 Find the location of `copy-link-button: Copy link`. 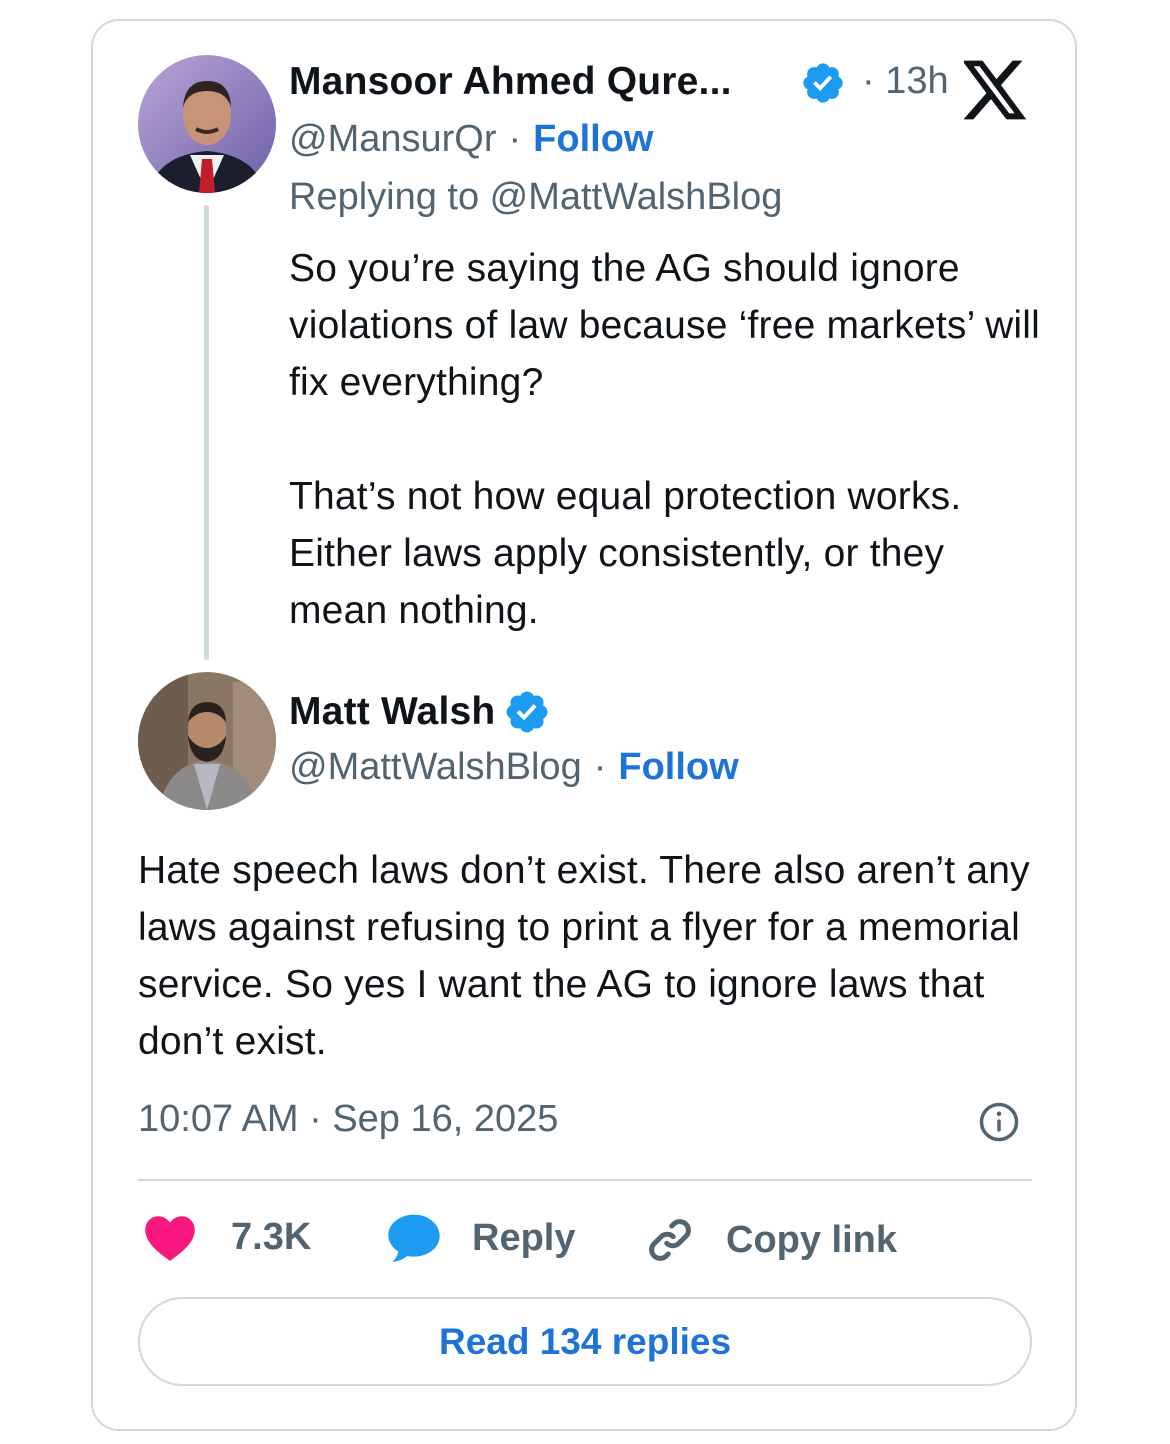

copy-link-button: Copy link is located at coordinates (769, 1240).